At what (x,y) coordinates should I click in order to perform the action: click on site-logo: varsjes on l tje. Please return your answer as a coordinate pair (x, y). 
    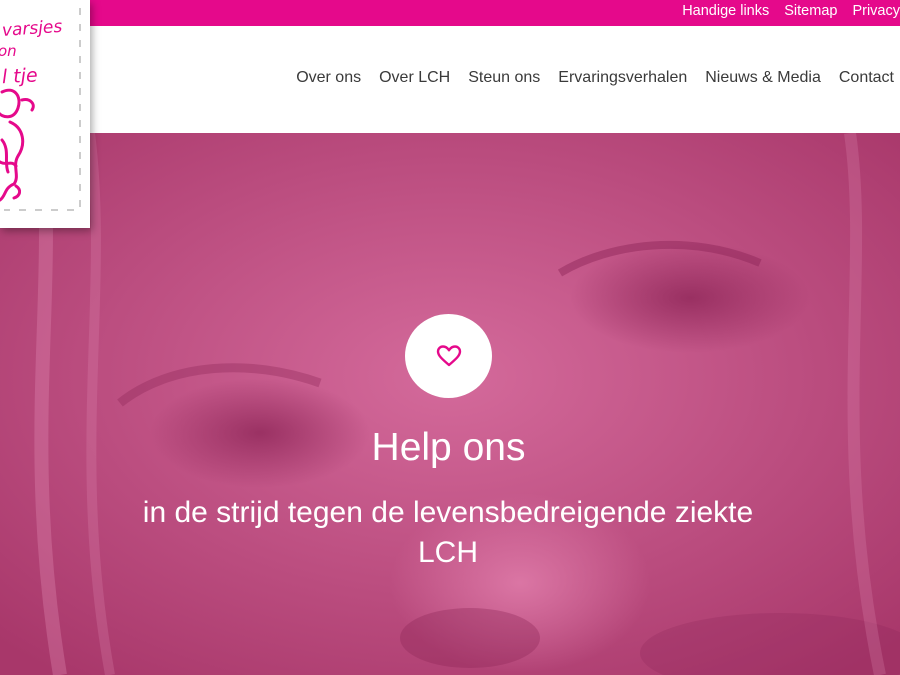
    Looking at the image, I should click on (45, 114).